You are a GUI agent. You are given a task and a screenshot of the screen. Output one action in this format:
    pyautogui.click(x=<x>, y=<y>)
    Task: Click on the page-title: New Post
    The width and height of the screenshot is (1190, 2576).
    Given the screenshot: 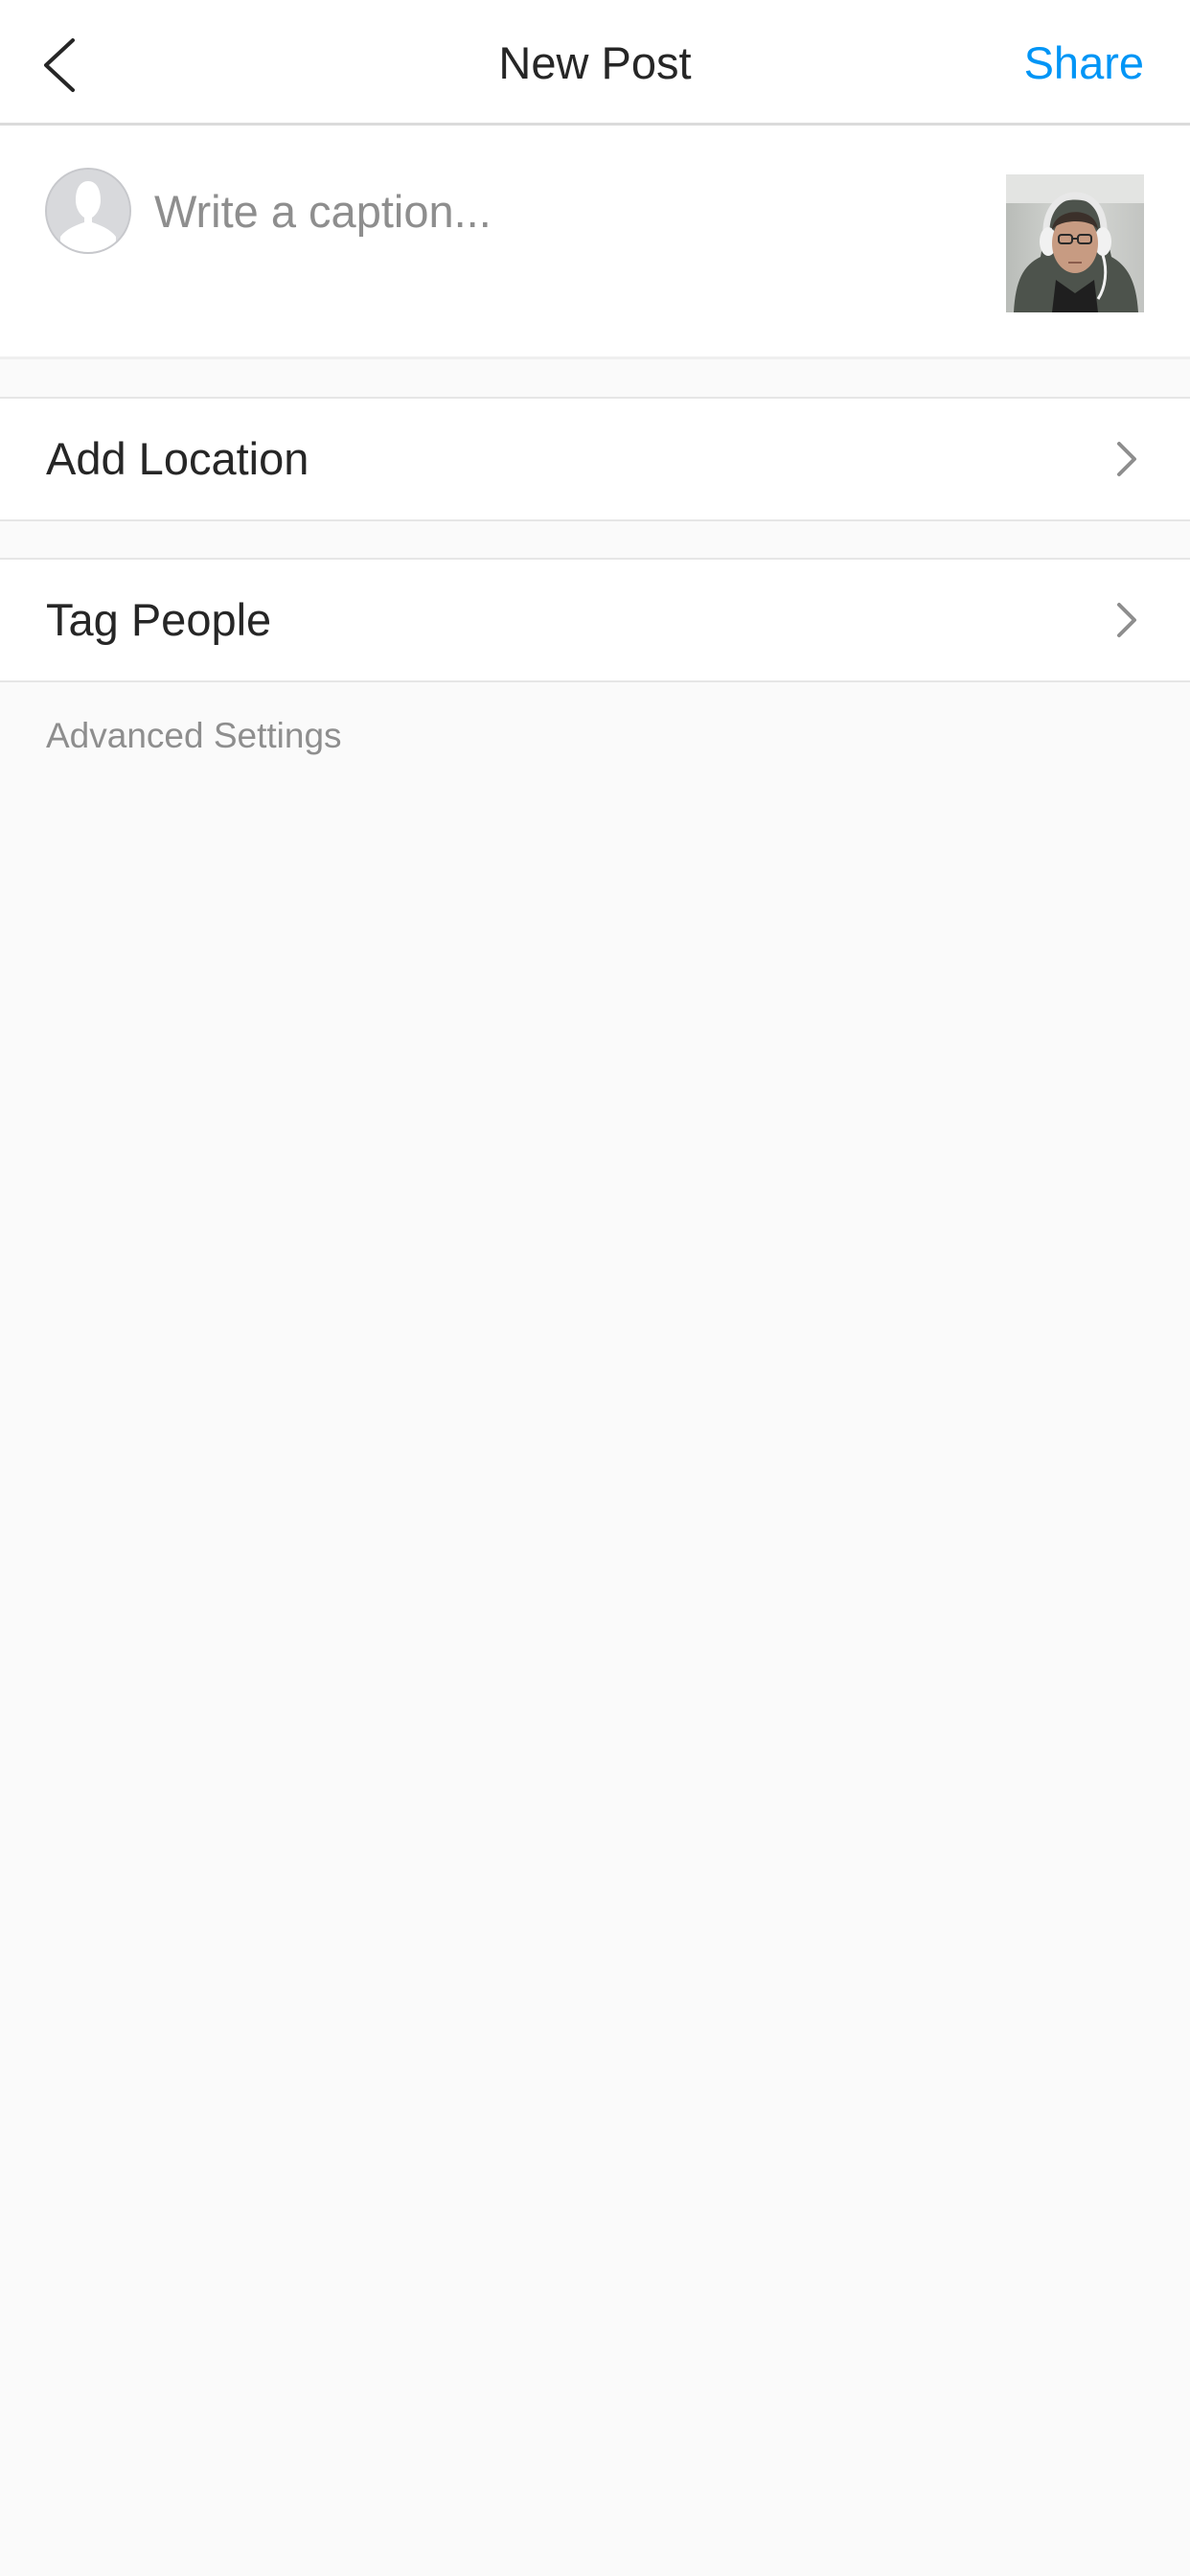 What is the action you would take?
    pyautogui.click(x=595, y=63)
    